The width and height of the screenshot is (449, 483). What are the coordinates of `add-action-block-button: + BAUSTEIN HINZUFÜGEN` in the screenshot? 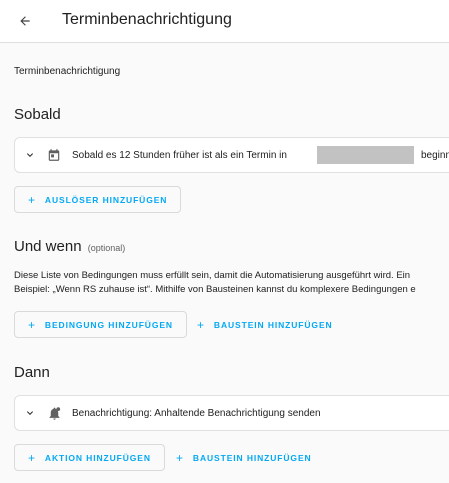 It's located at (244, 457).